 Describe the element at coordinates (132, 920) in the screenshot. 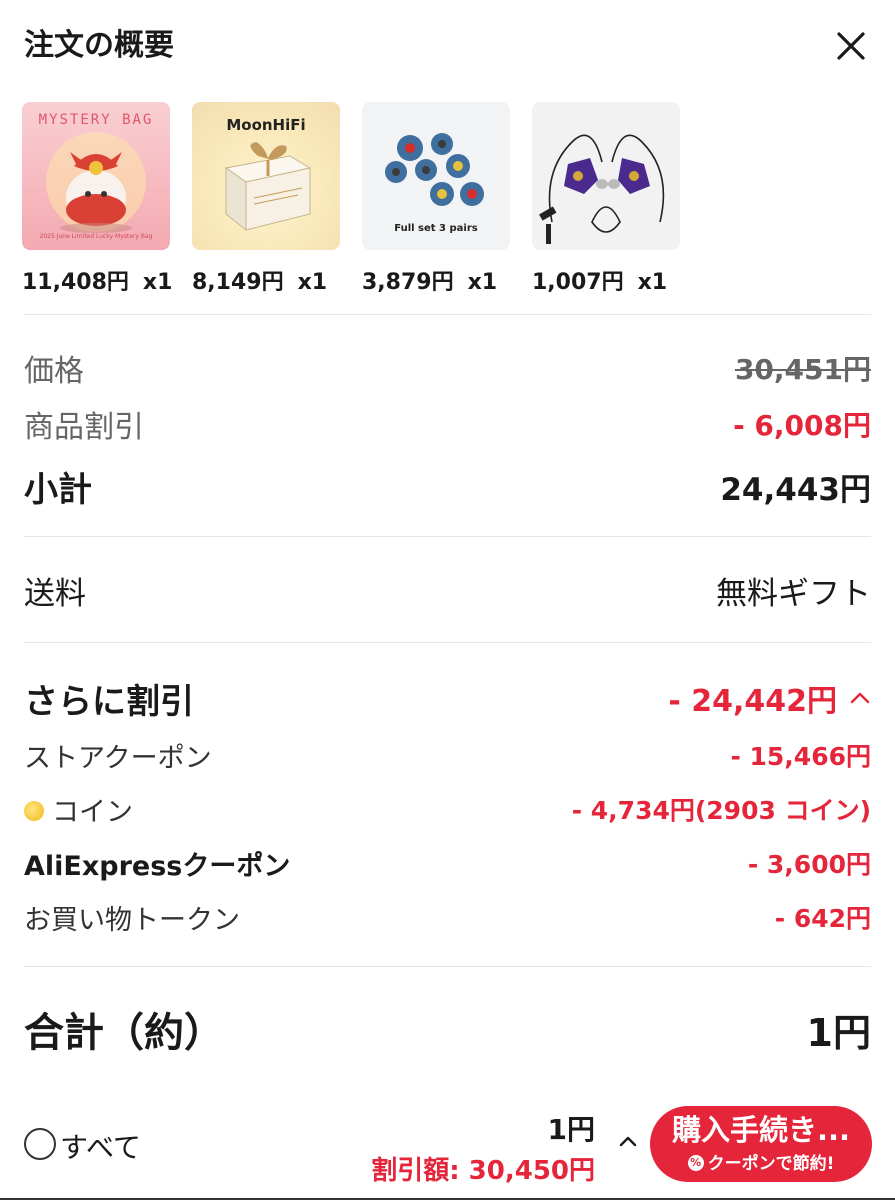

I see `shopping-token-label: お買い物トークン` at that location.